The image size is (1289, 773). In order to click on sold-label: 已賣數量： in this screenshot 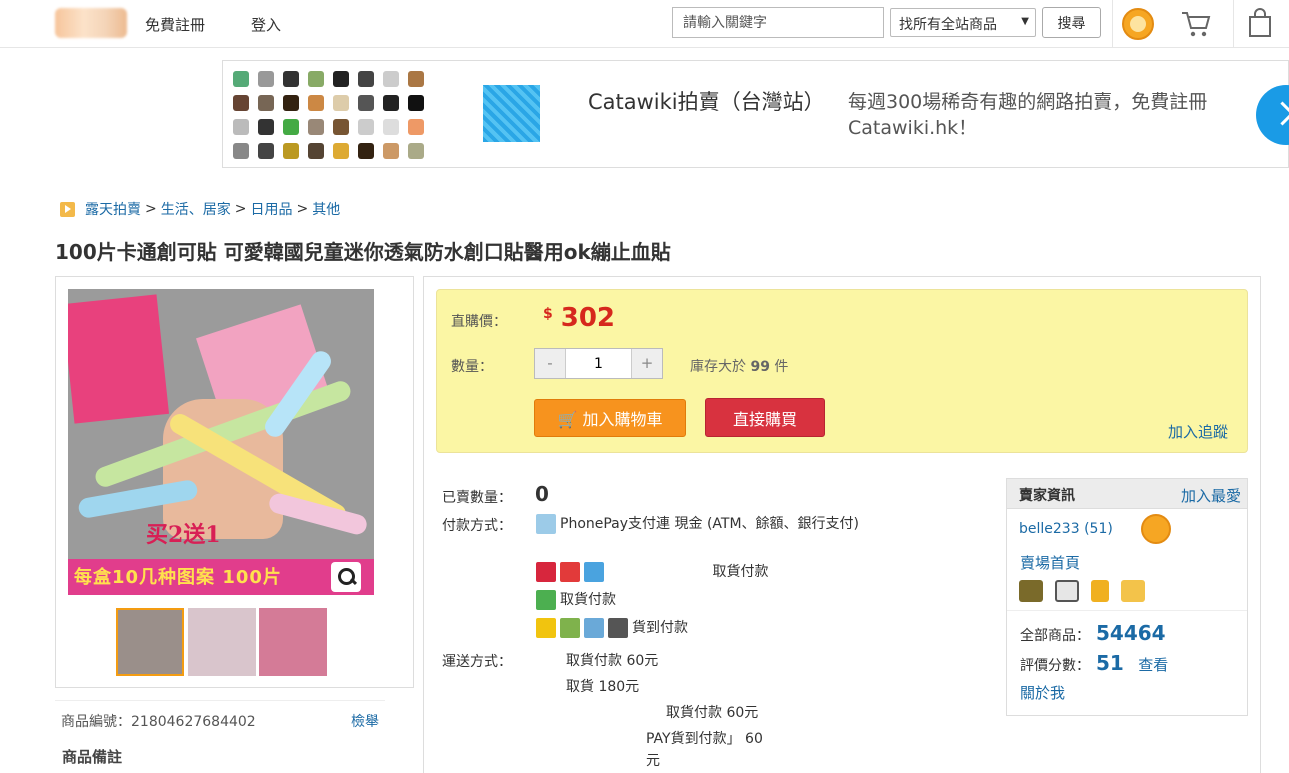, I will do `click(477, 498)`.